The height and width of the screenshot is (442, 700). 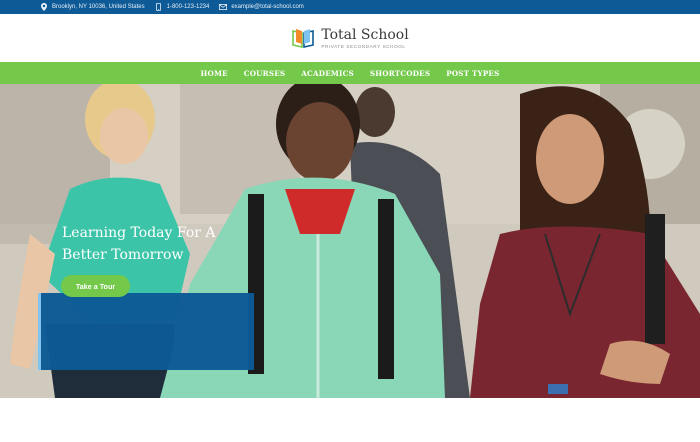 I want to click on phone-item: 1-800-123-1234, so click(x=182, y=7).